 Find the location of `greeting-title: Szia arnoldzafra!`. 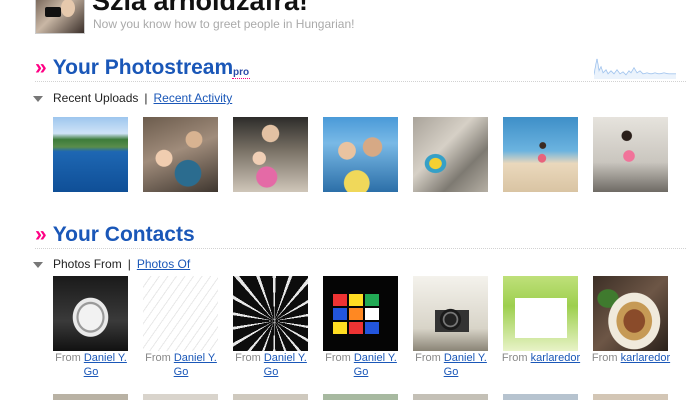

greeting-title: Szia arnoldzafra! is located at coordinates (200, 8).